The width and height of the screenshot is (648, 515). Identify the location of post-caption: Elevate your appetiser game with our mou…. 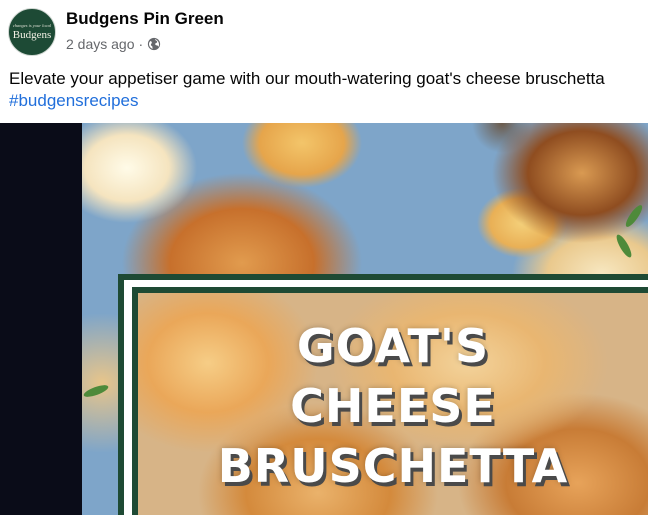
(307, 78).